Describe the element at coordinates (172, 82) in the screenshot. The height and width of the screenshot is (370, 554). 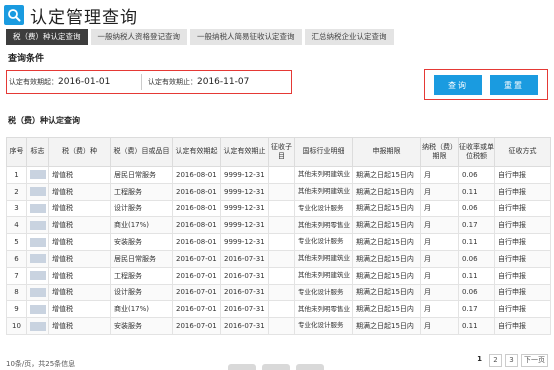
I see `end-date-label: 认定有效期止：` at that location.